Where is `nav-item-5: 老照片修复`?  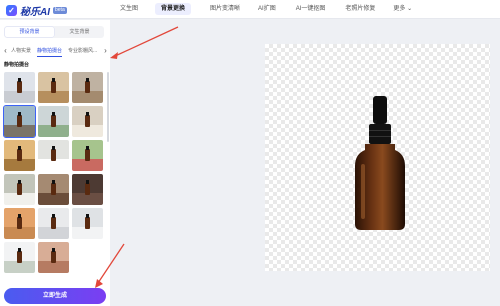 nav-item-5: 老照片修复 is located at coordinates (360, 9).